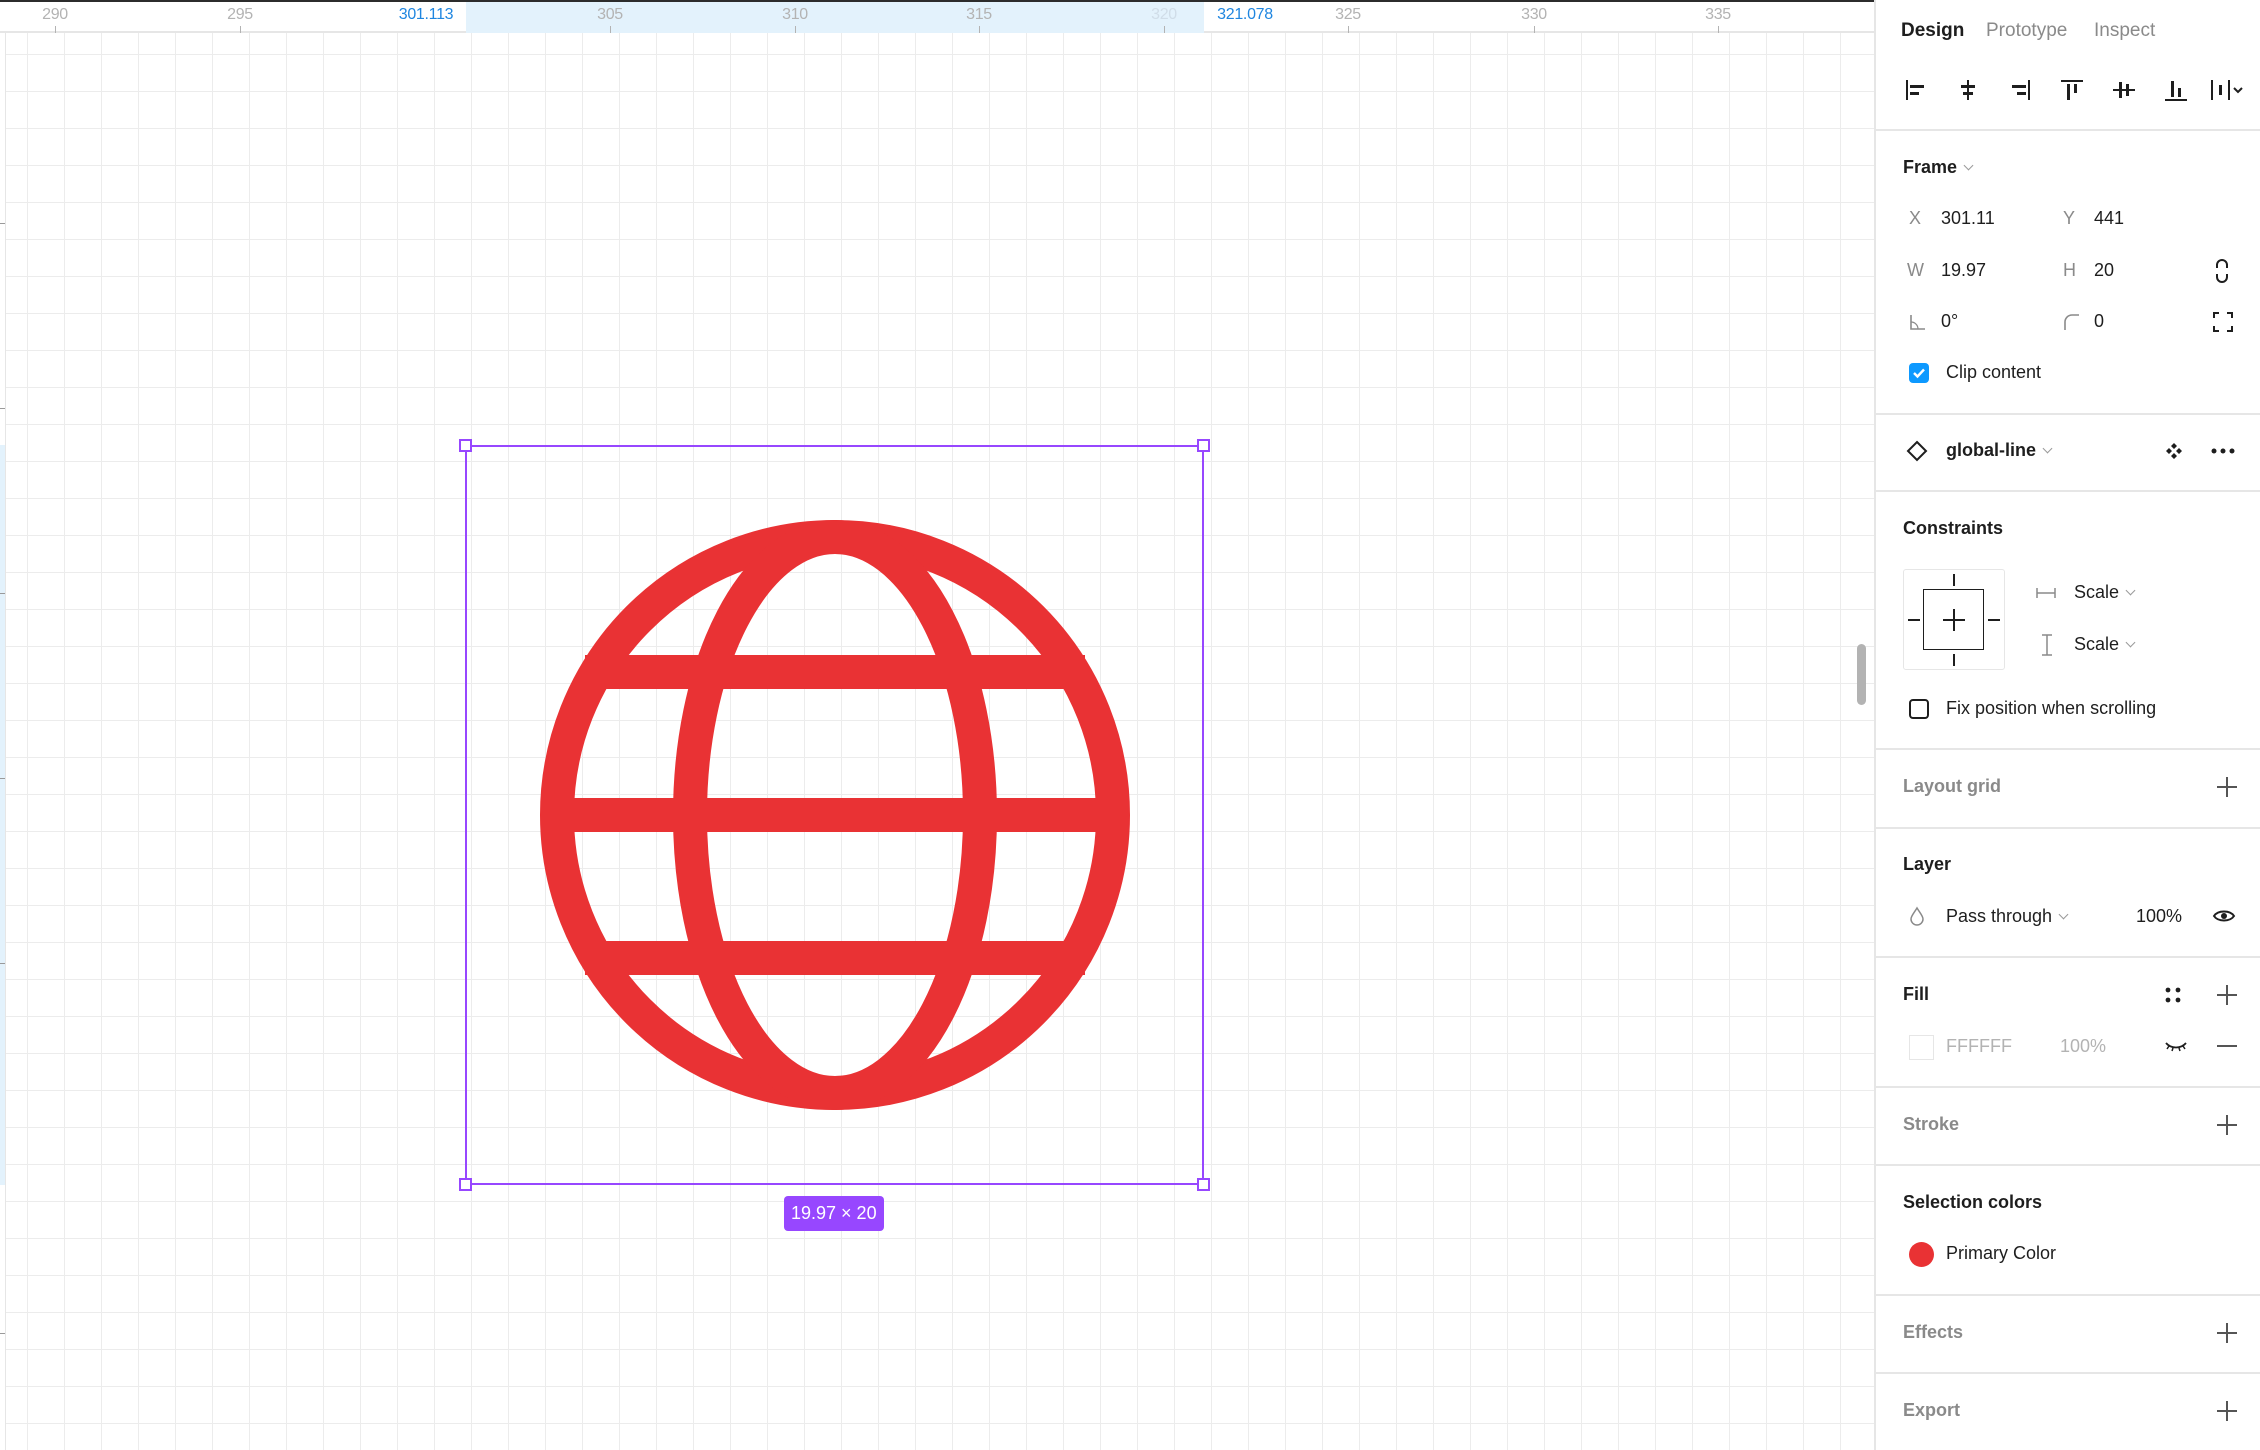 This screenshot has width=2260, height=1450. I want to click on constraint-top, so click(1954, 580).